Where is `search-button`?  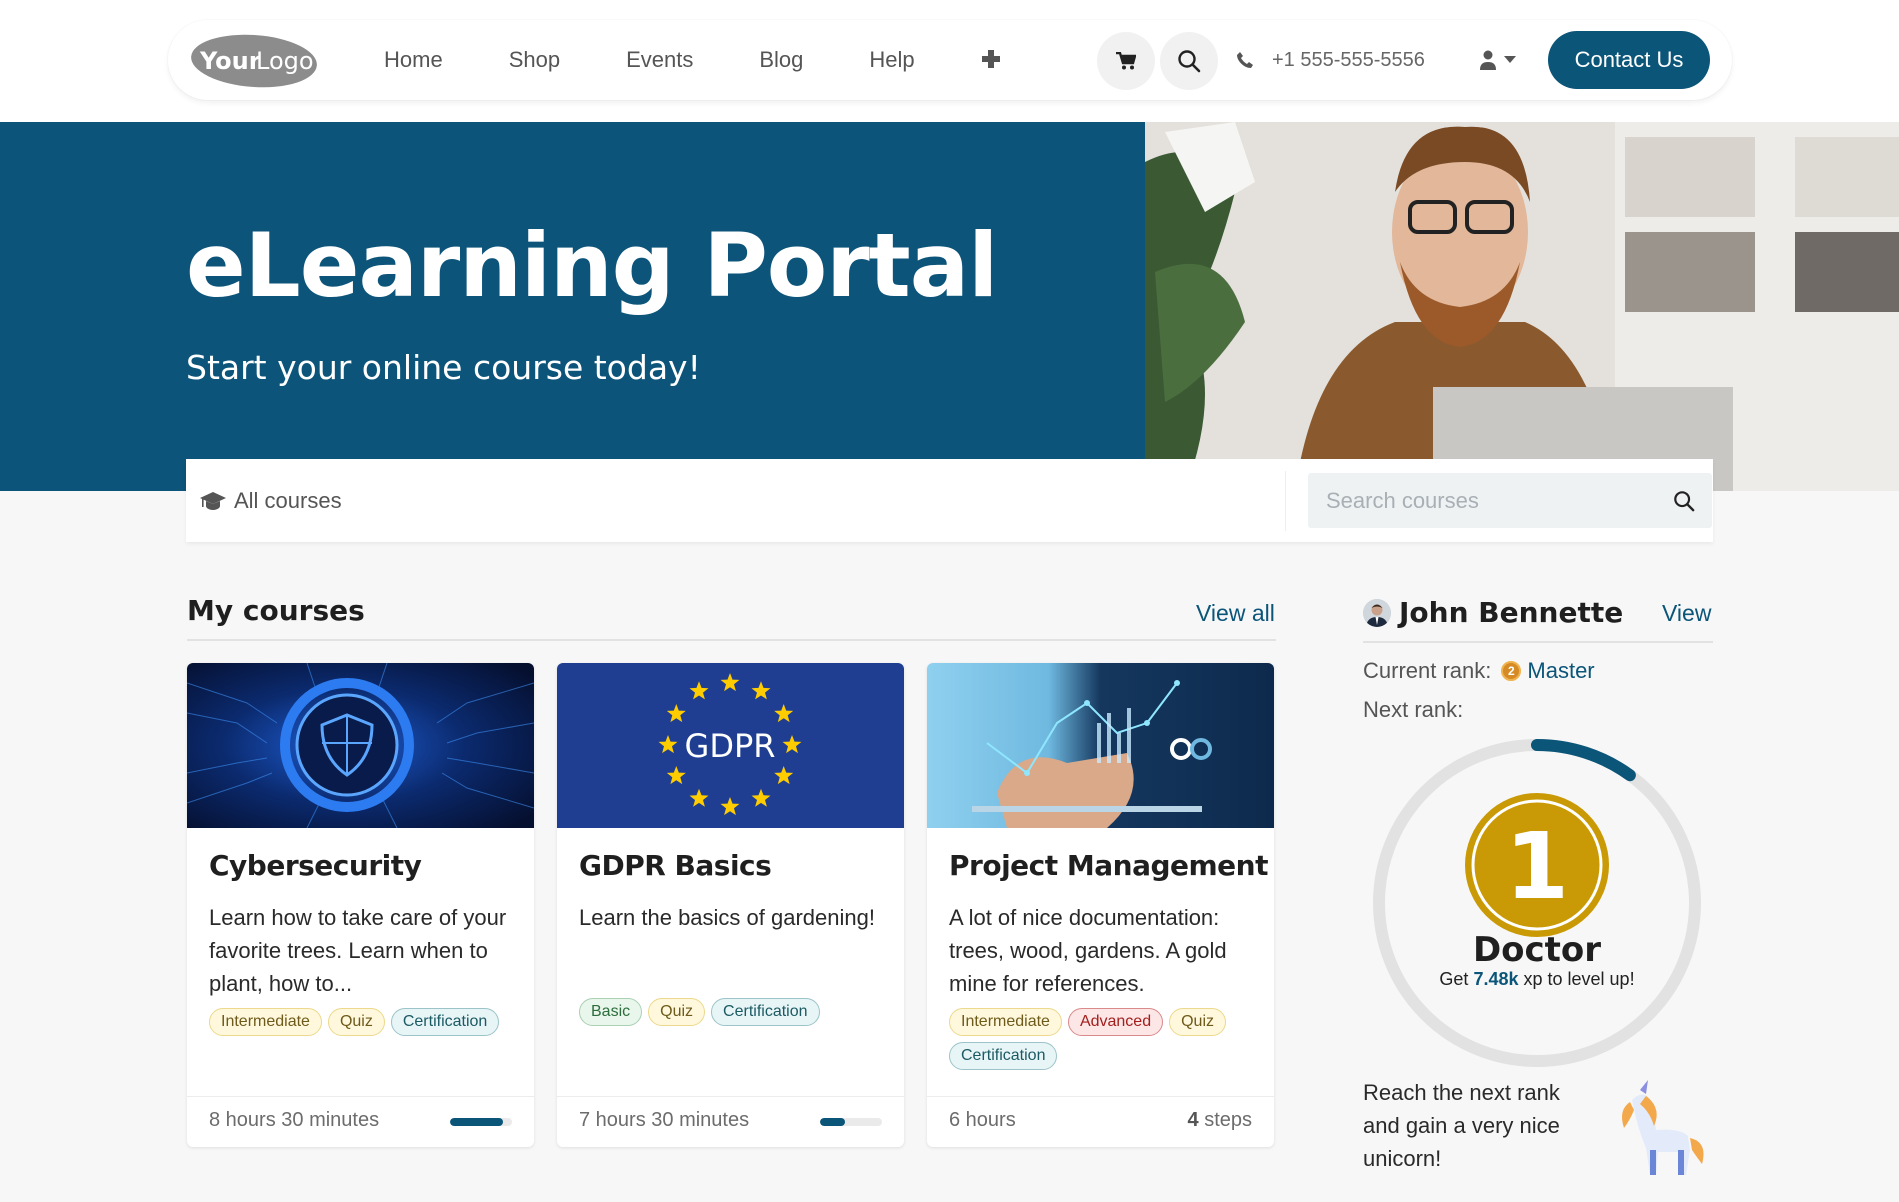
search-button is located at coordinates (1189, 61).